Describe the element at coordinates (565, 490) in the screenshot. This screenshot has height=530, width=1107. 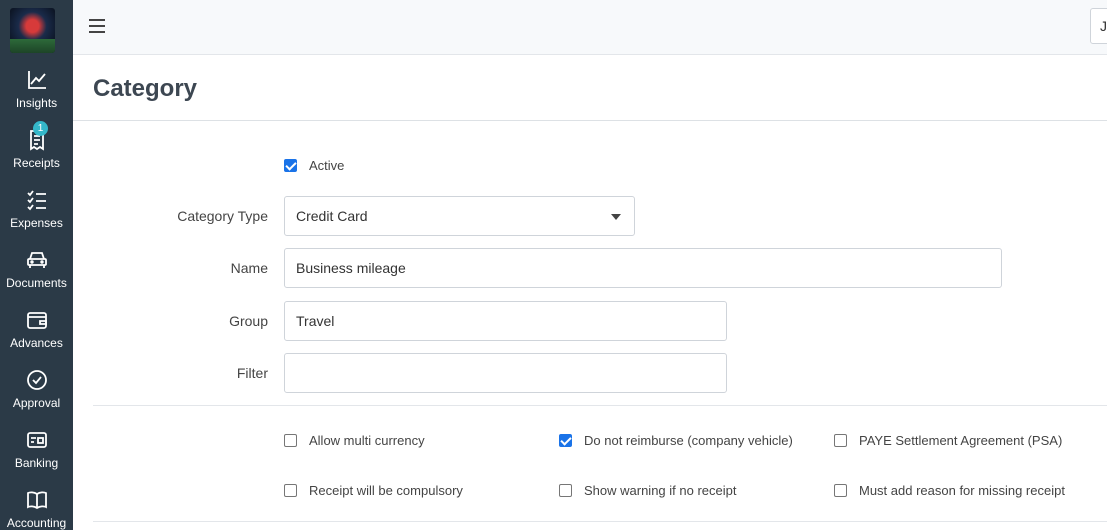
I see `show-warning-checkbox` at that location.